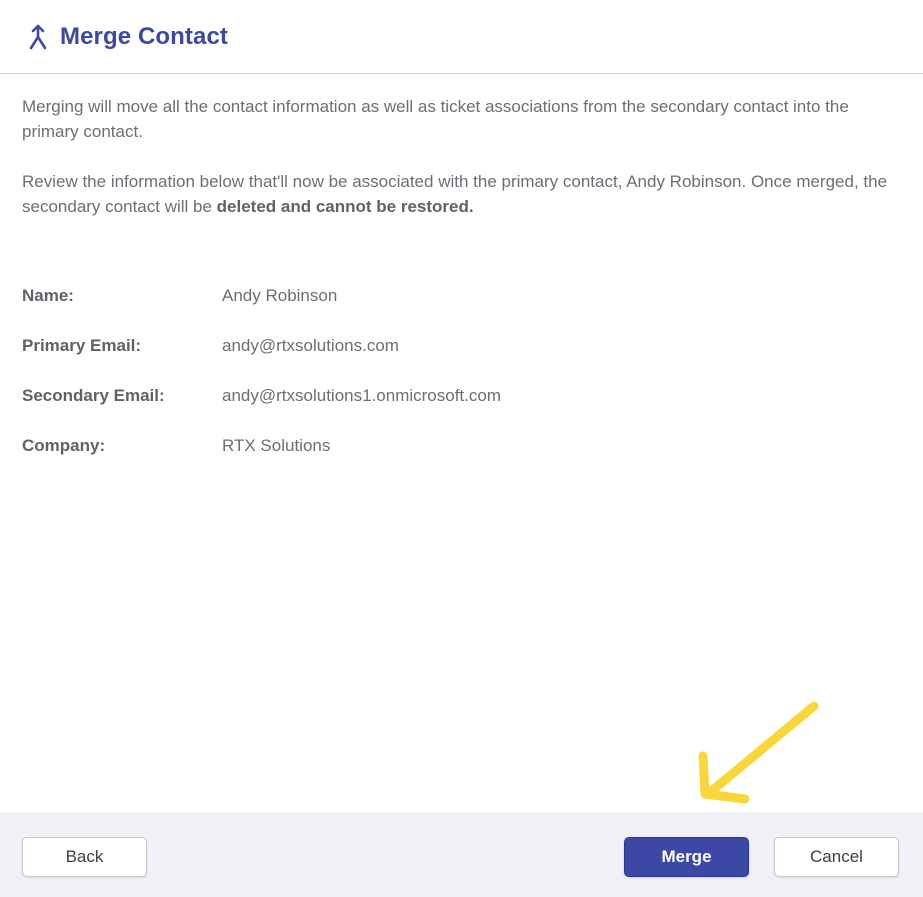 The image size is (923, 897). Describe the element at coordinates (84, 857) in the screenshot. I see `back-button: Back` at that location.